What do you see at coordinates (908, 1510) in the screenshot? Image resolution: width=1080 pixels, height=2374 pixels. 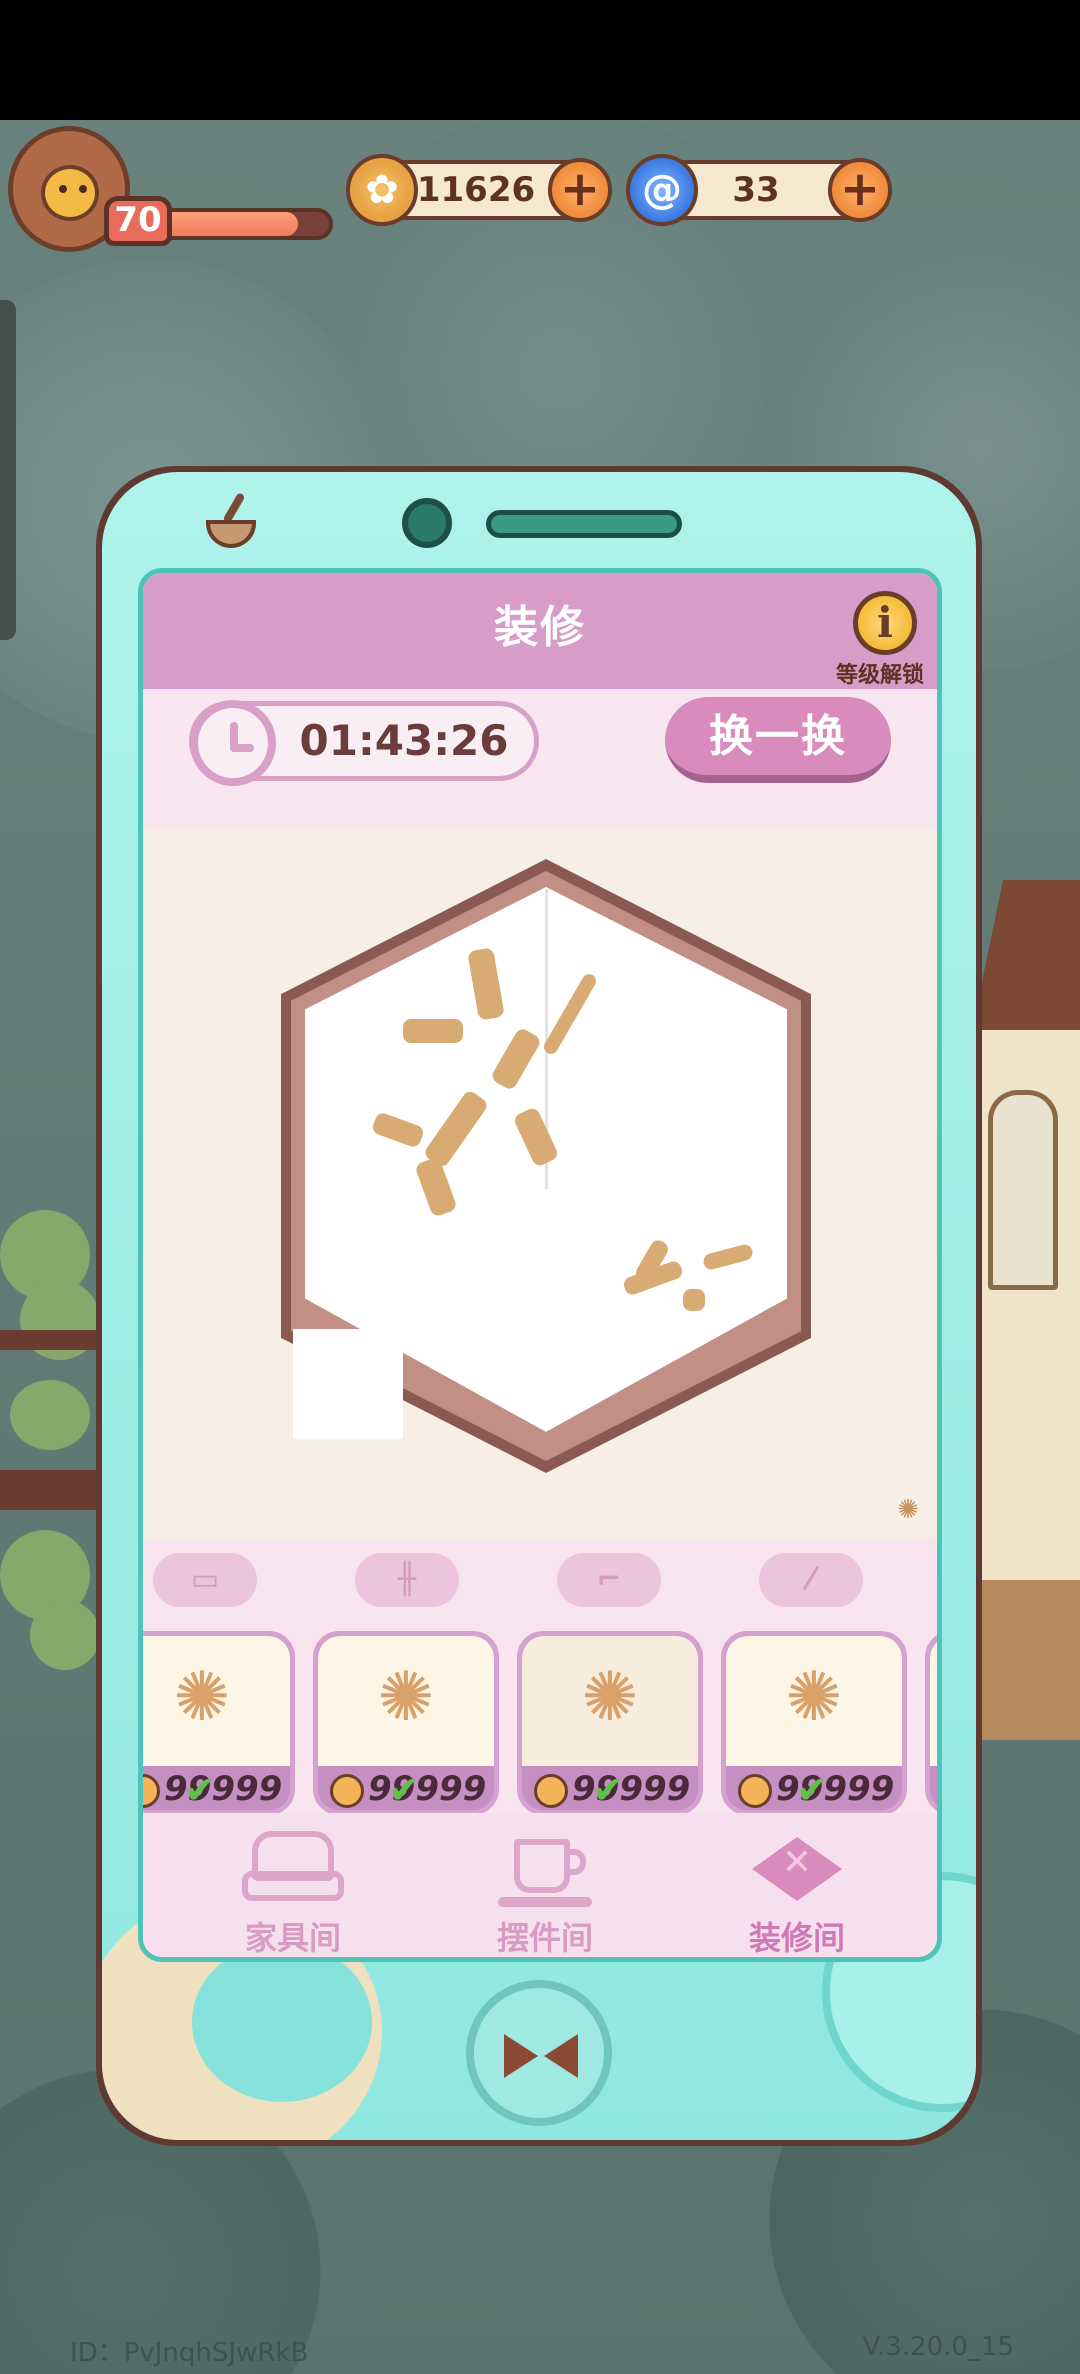 I see `loading-spinner-small: ✺` at bounding box center [908, 1510].